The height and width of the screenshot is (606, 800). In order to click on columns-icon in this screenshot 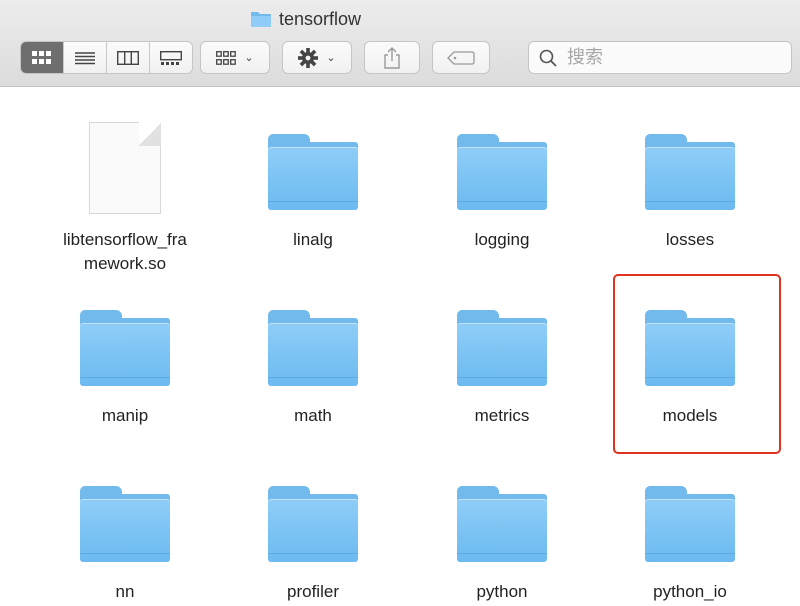, I will do `click(128, 57)`.